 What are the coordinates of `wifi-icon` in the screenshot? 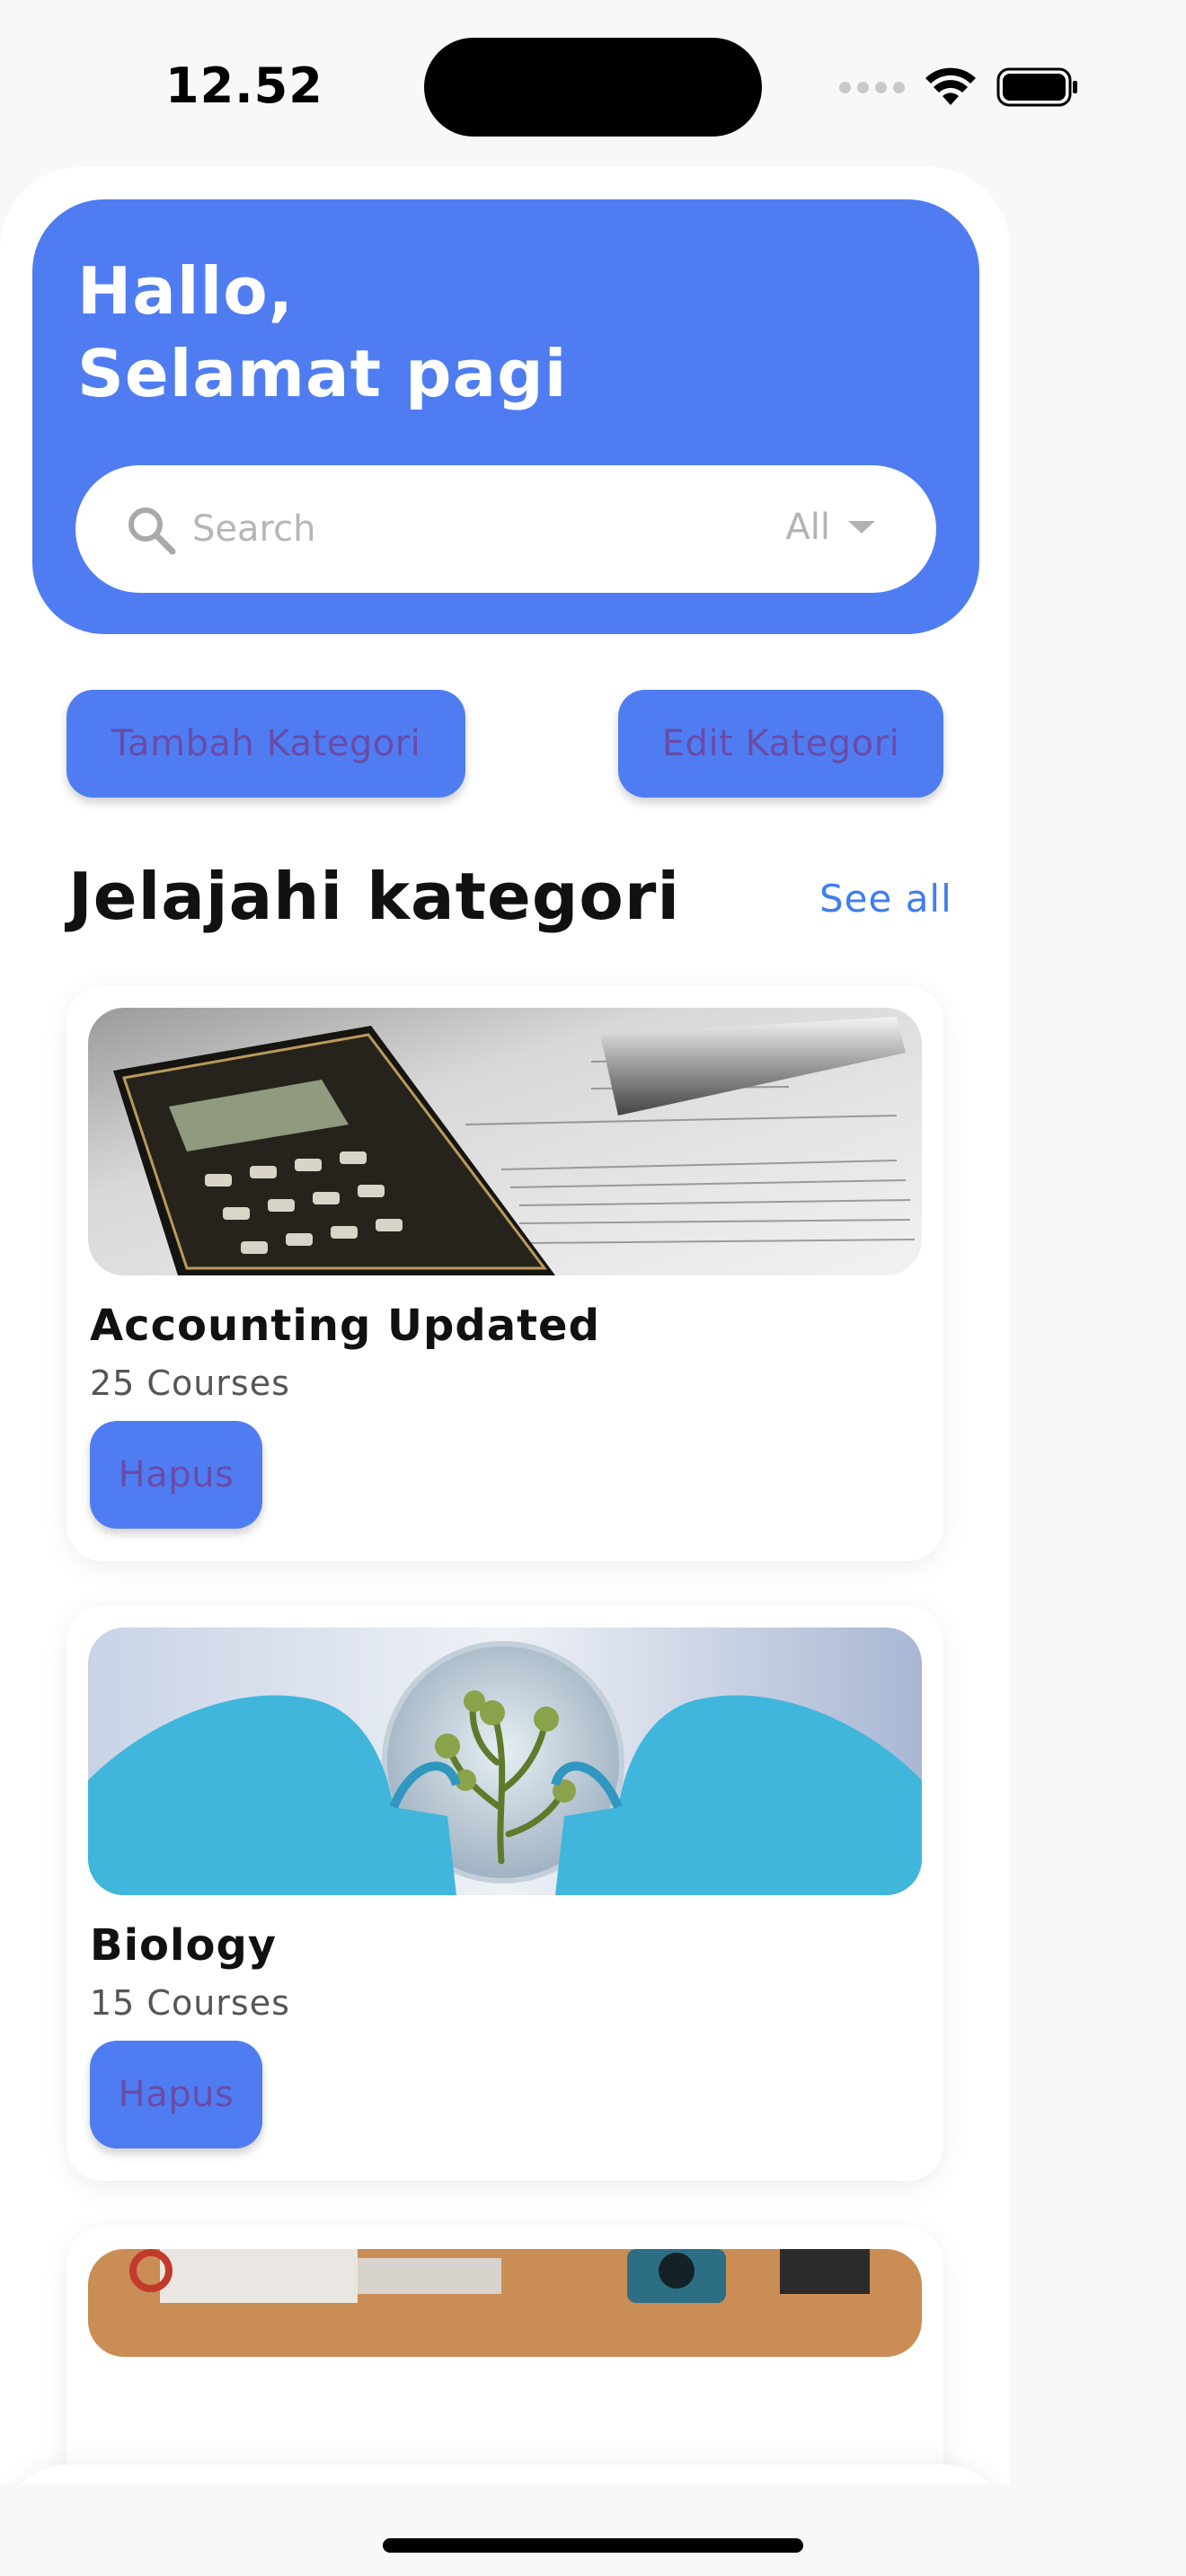 It's located at (950, 86).